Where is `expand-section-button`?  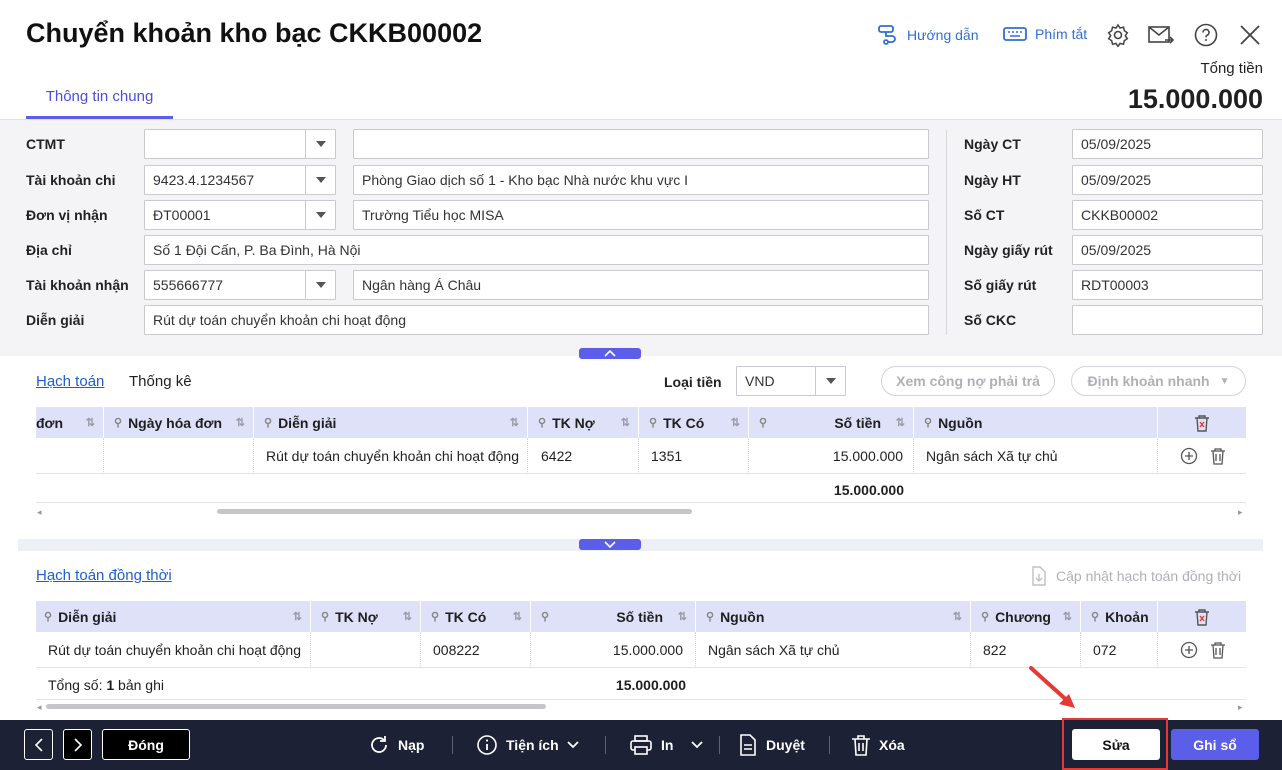 expand-section-button is located at coordinates (610, 544).